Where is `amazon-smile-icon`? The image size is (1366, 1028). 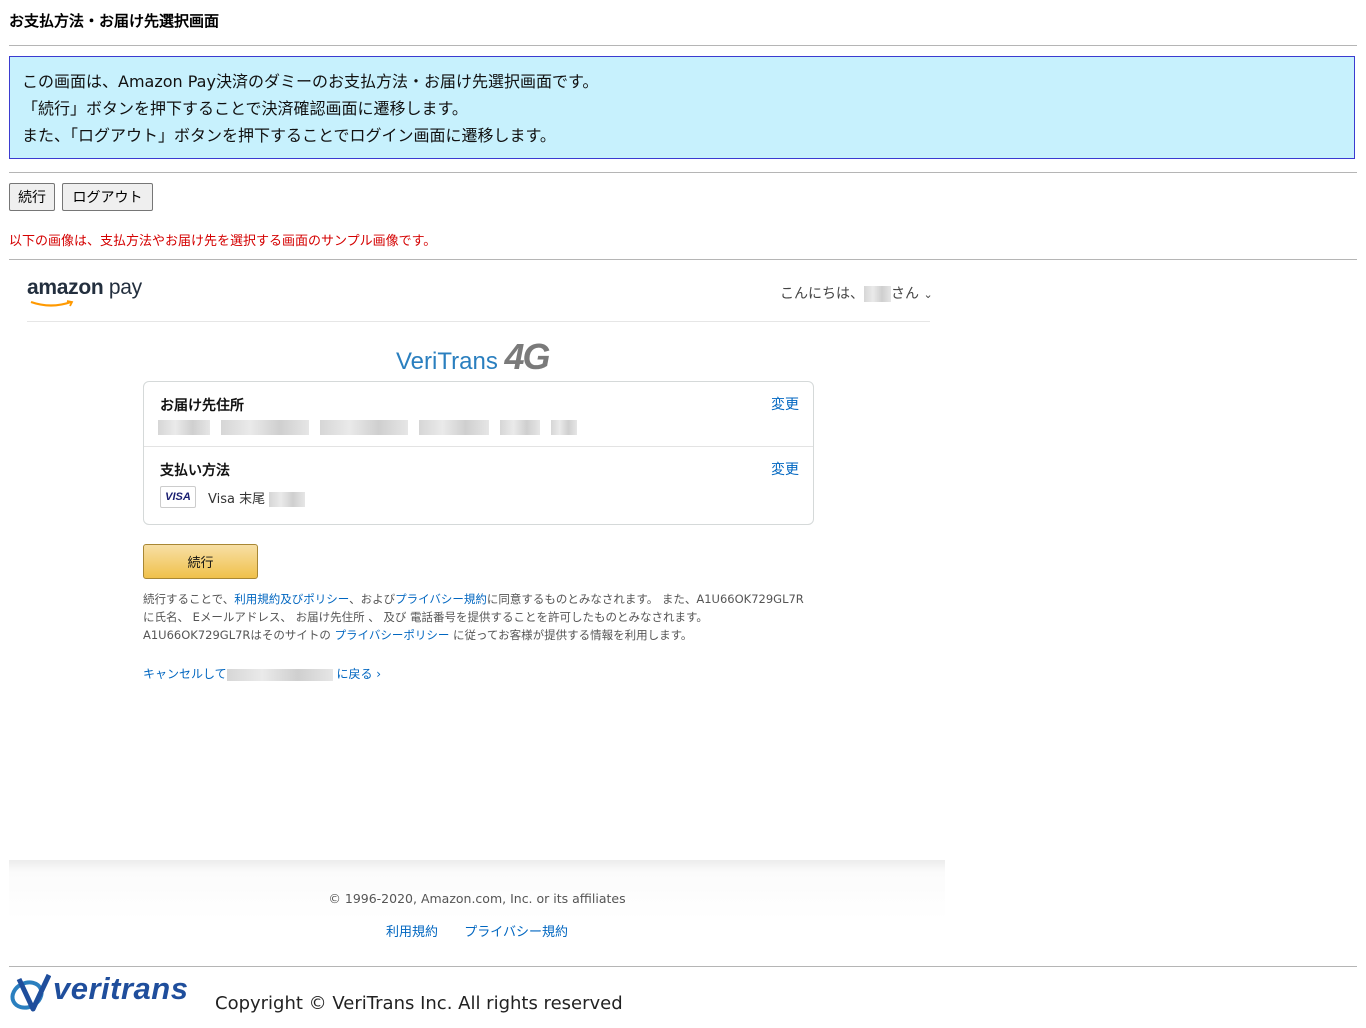 amazon-smile-icon is located at coordinates (52, 303).